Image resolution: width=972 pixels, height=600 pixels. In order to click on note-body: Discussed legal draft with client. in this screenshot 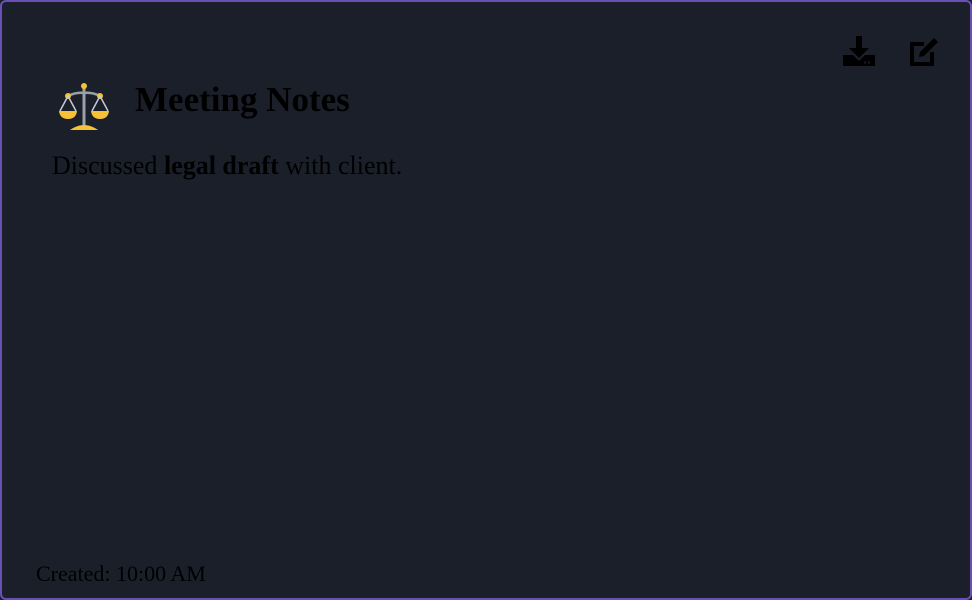, I will do `click(227, 166)`.